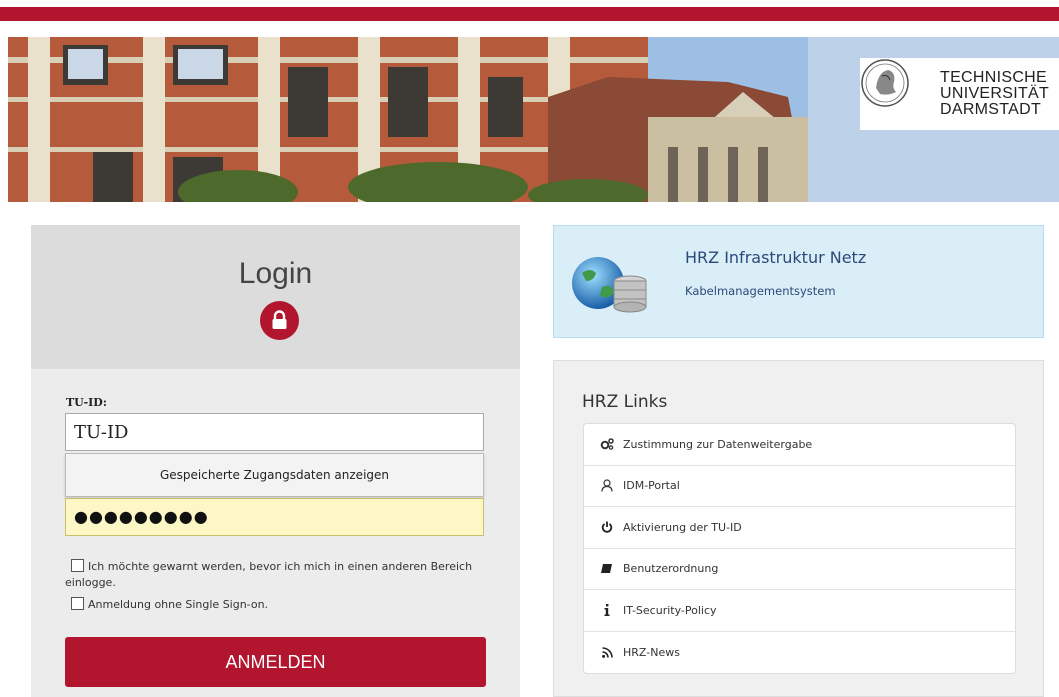  Describe the element at coordinates (607, 527) in the screenshot. I see `power-icon` at that location.